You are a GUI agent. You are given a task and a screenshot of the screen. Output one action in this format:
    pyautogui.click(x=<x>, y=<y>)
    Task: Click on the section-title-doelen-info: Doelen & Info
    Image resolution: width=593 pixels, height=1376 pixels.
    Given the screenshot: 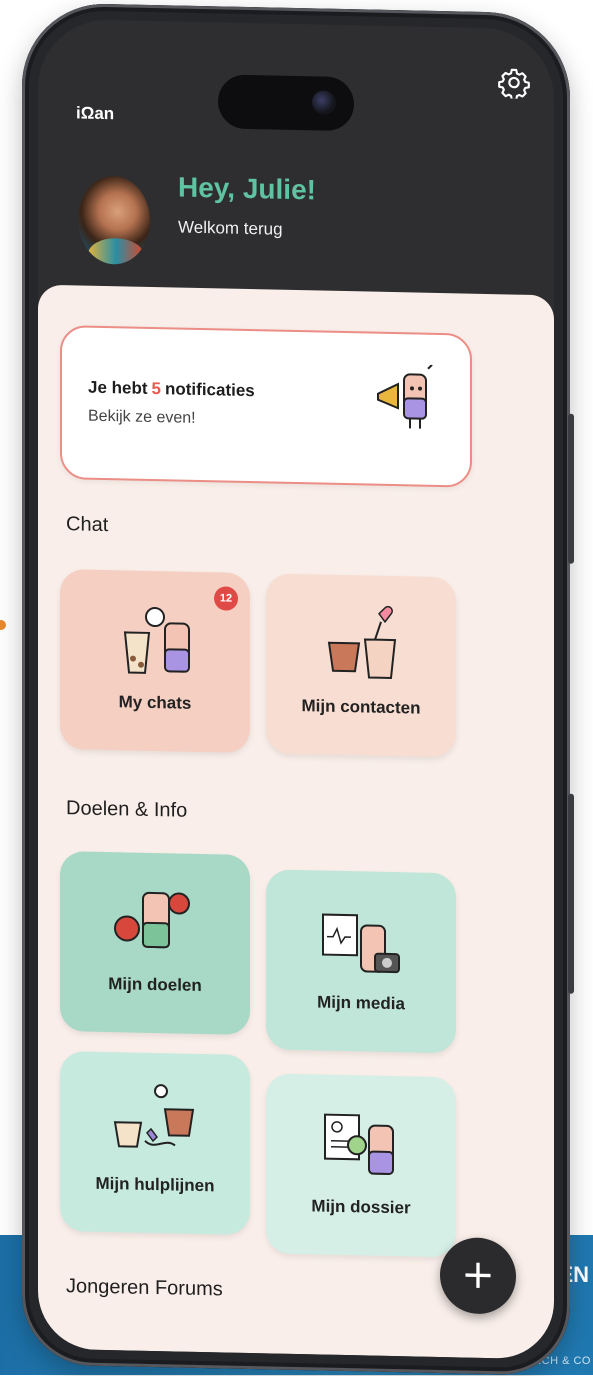 What is the action you would take?
    pyautogui.click(x=126, y=810)
    